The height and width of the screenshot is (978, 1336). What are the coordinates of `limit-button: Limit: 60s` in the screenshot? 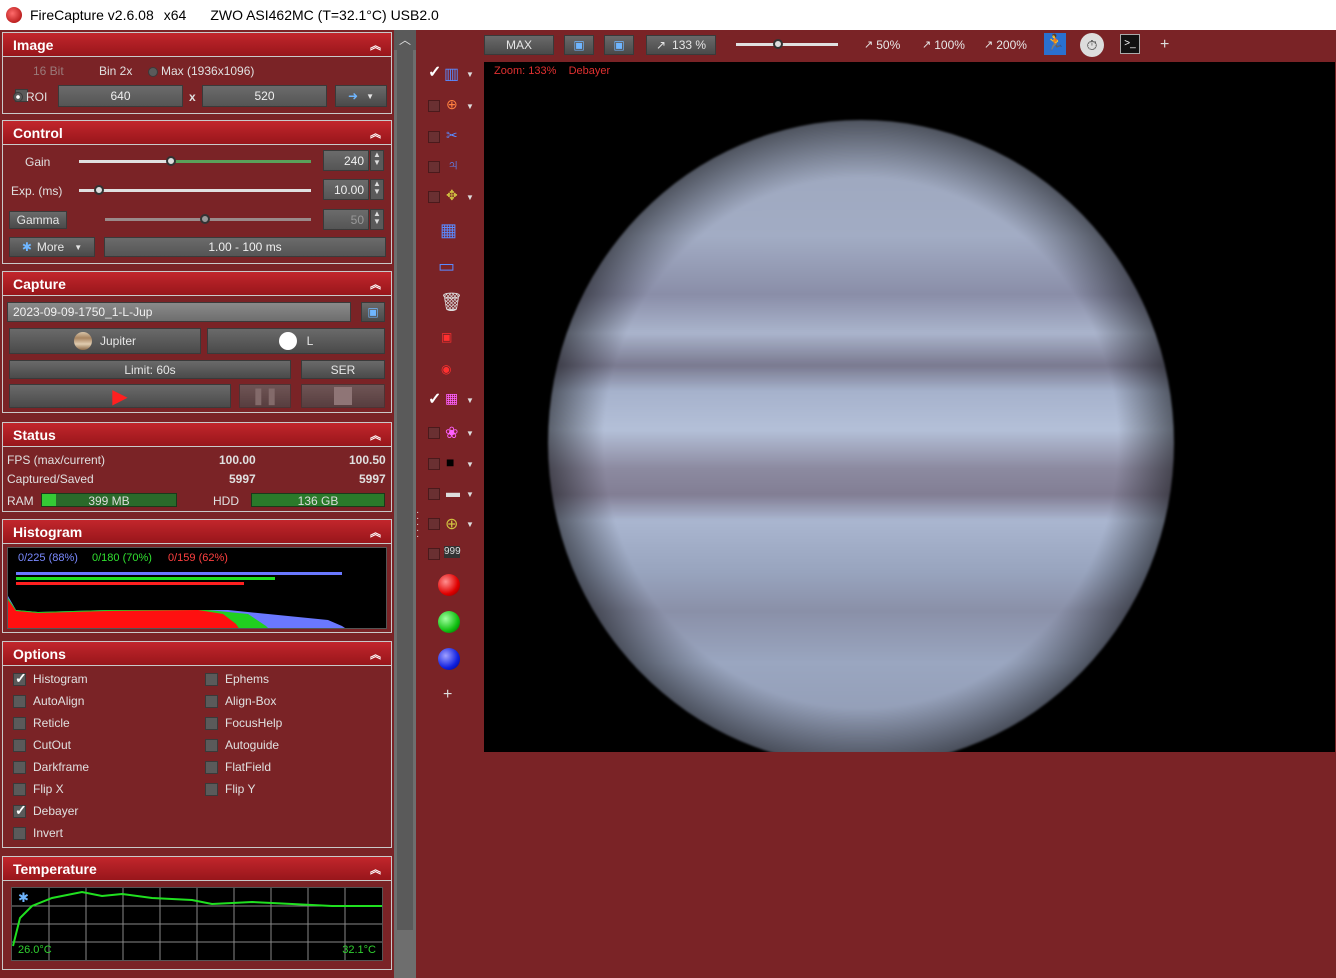 It's located at (150, 369).